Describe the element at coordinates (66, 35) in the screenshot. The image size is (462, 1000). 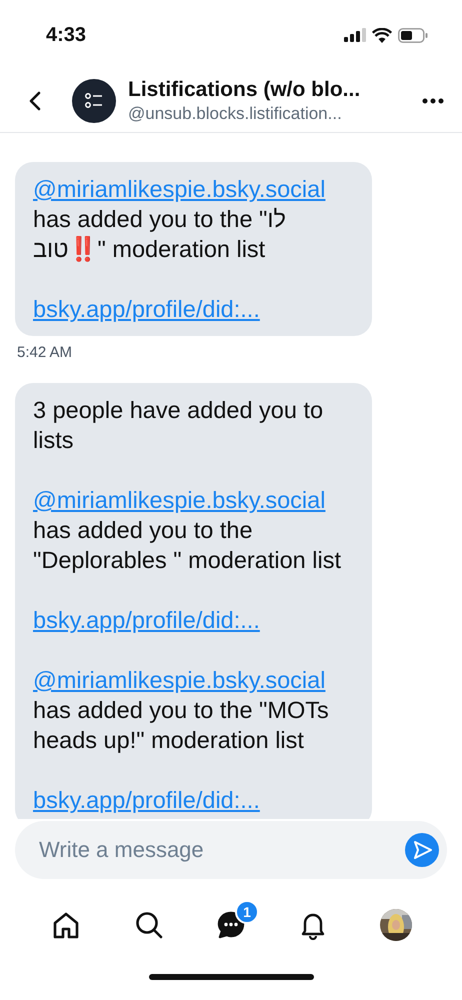
I see `status-time: 4:33` at that location.